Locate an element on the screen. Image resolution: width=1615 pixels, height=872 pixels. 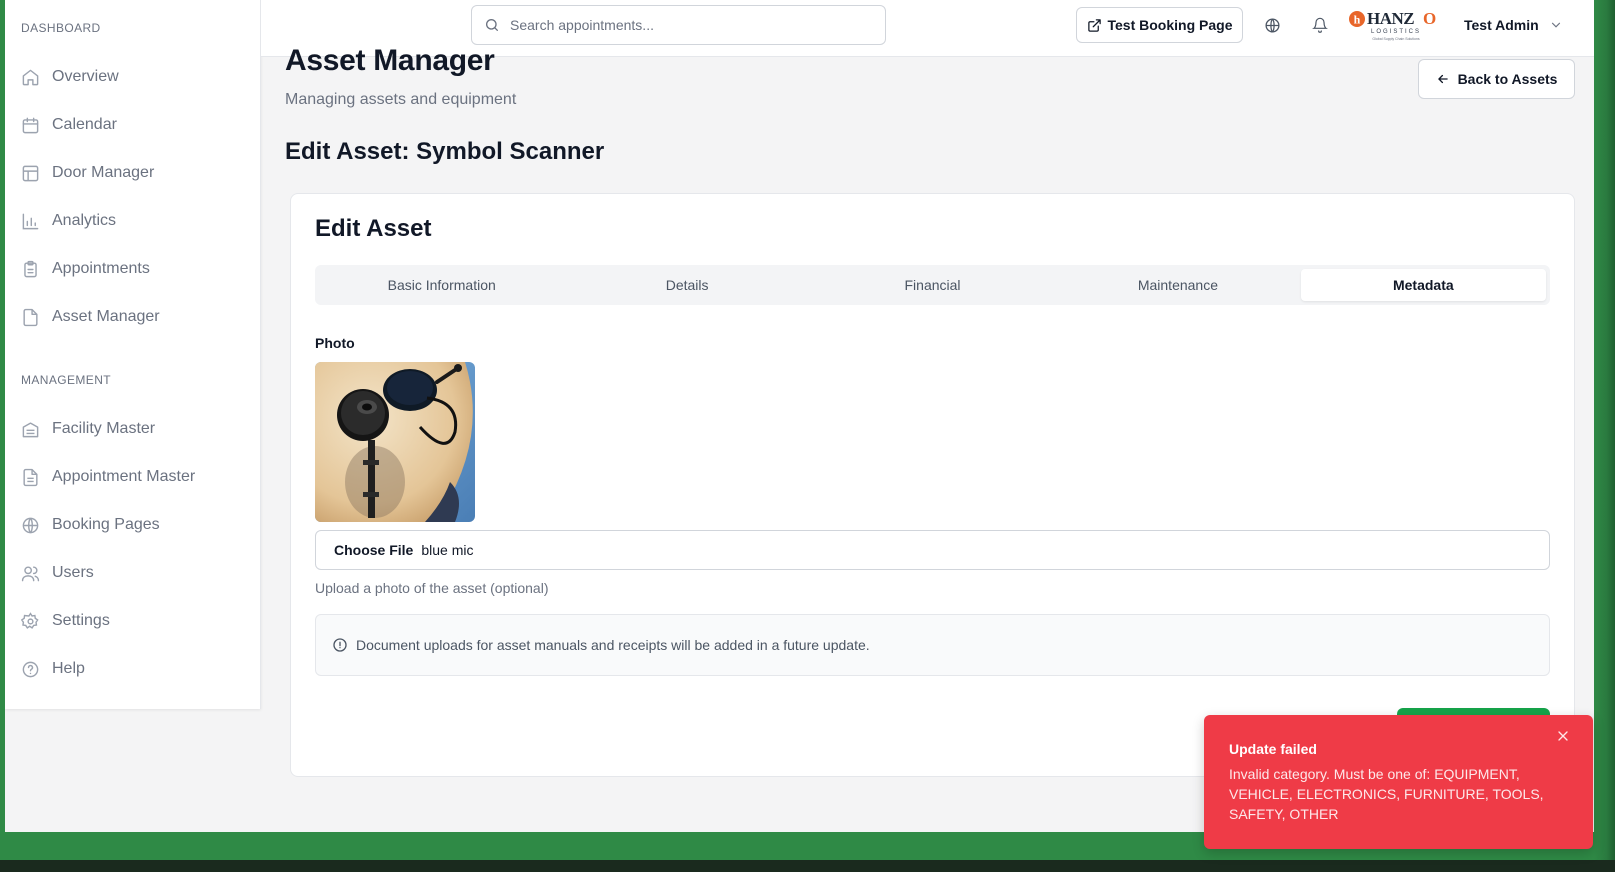
test-booking-page-button: Test Booking Page is located at coordinates (1159, 25).